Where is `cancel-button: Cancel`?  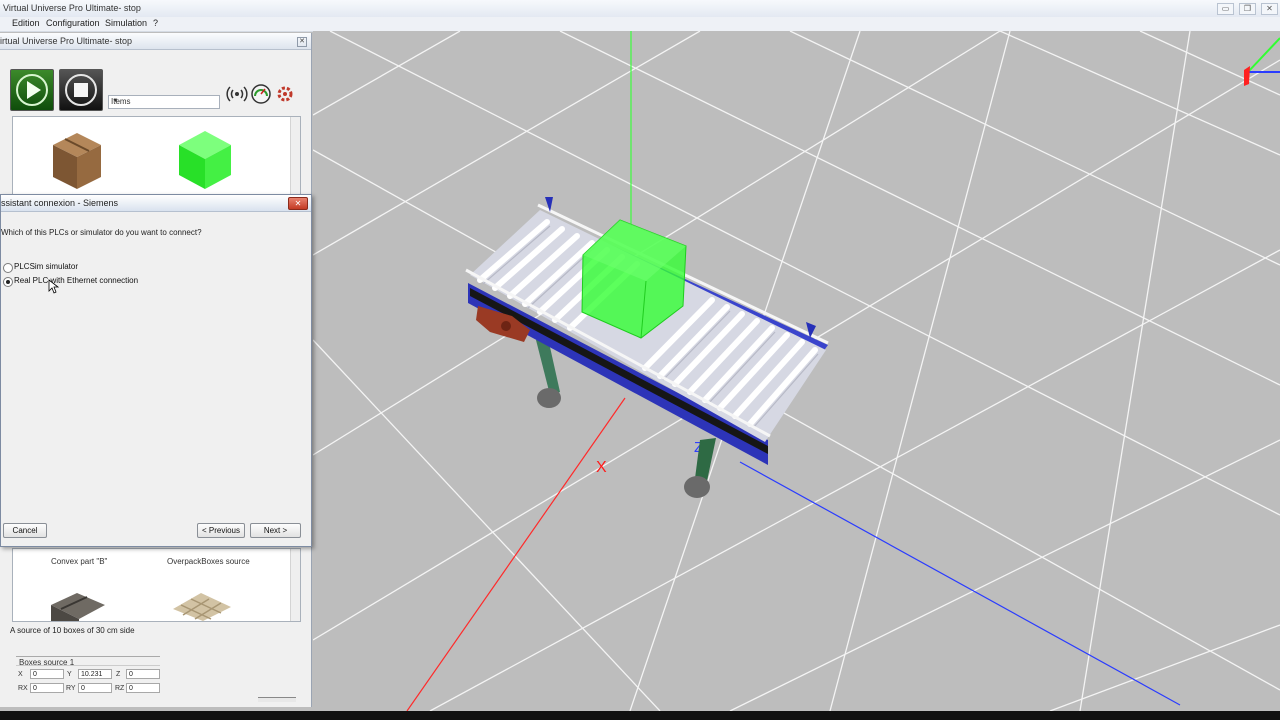
cancel-button: Cancel is located at coordinates (25, 530).